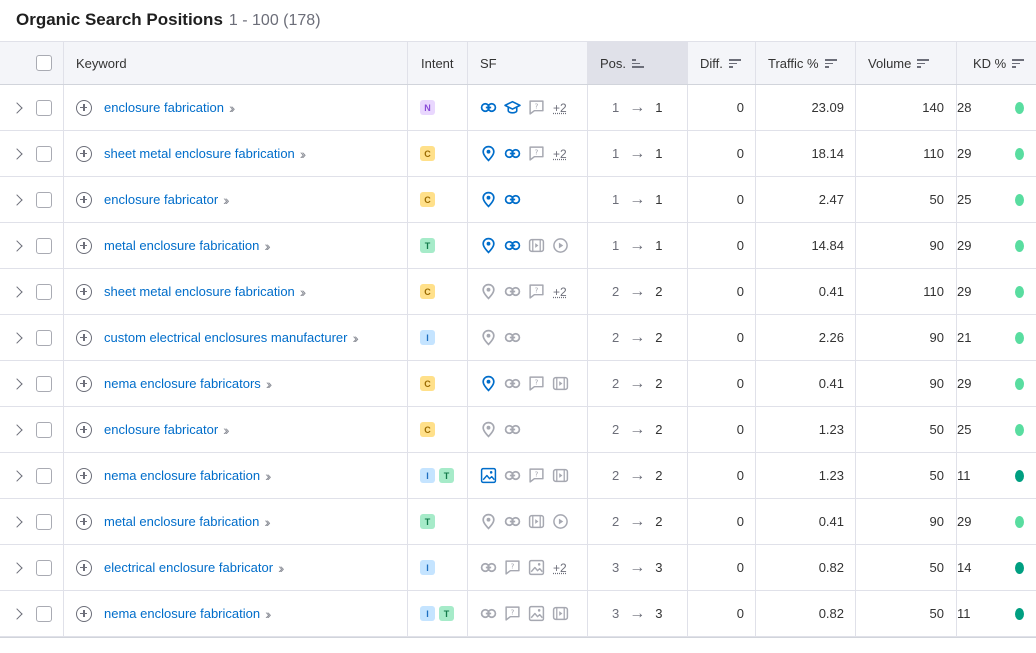  What do you see at coordinates (437, 63) in the screenshot?
I see `col-intent: Intent` at bounding box center [437, 63].